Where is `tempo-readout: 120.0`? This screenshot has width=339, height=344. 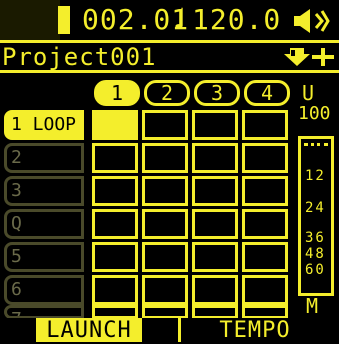 tempo-readout: 120.0 is located at coordinates (237, 19).